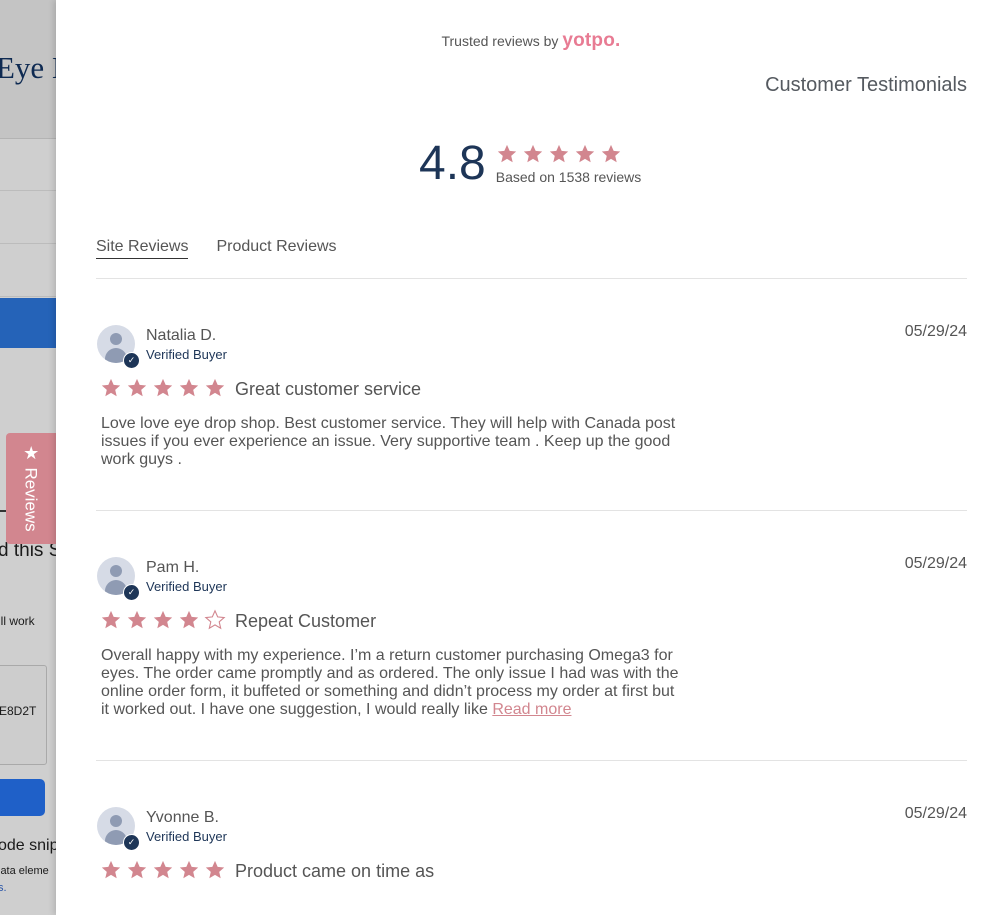 This screenshot has width=1006, height=915. I want to click on yotpo-logo: yotpo., so click(591, 40).